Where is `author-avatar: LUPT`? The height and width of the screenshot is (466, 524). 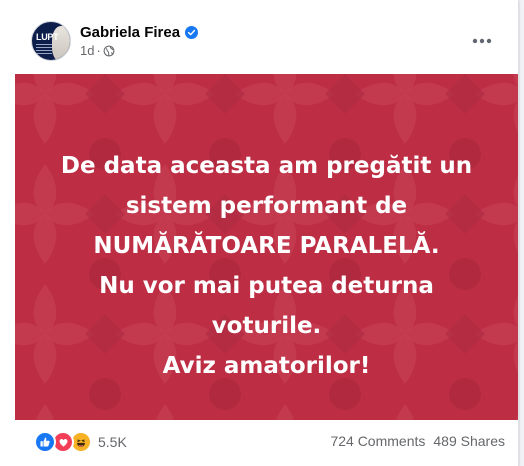
author-avatar: LUPT is located at coordinates (51, 41).